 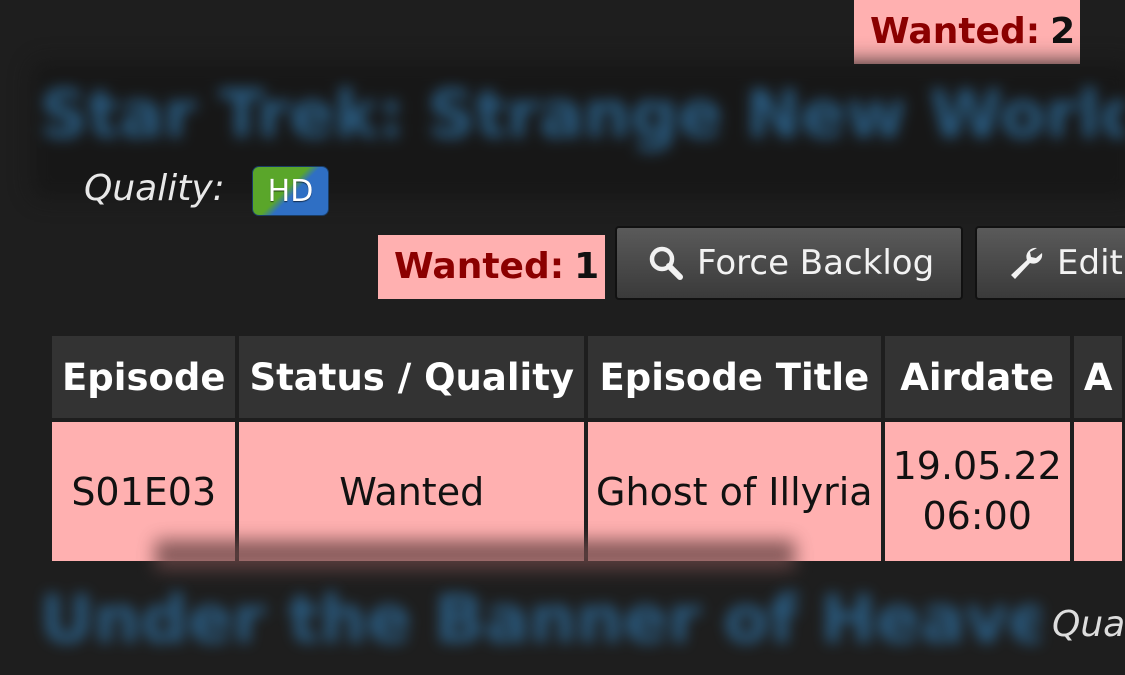 I want to click on quality-label: Quality:, so click(x=154, y=188).